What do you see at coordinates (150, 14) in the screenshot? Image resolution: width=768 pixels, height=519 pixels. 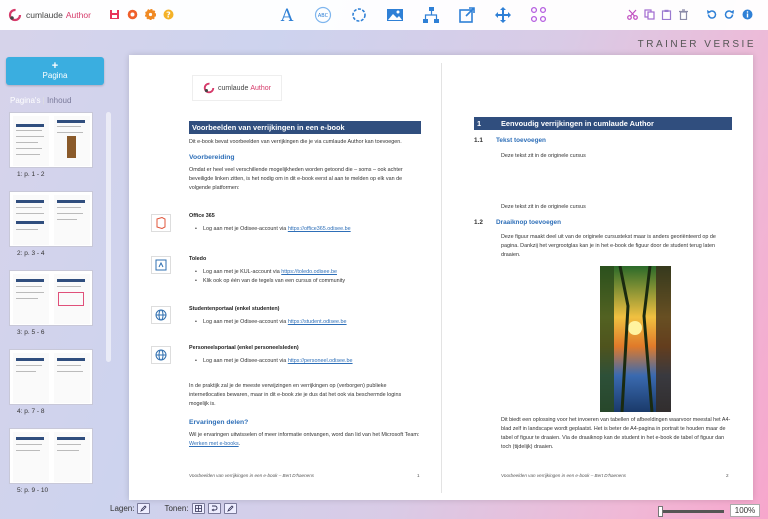 I see `settings-icon` at bounding box center [150, 14].